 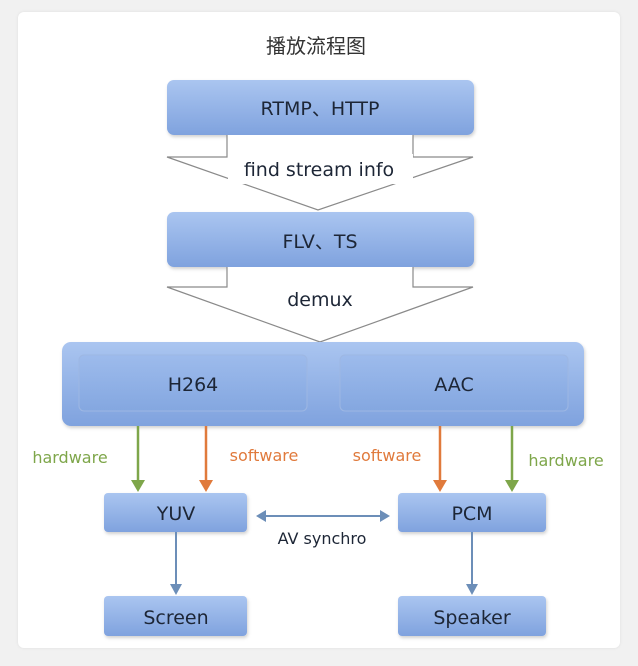 I want to click on edge-sync: AV synchro, so click(x=323, y=529).